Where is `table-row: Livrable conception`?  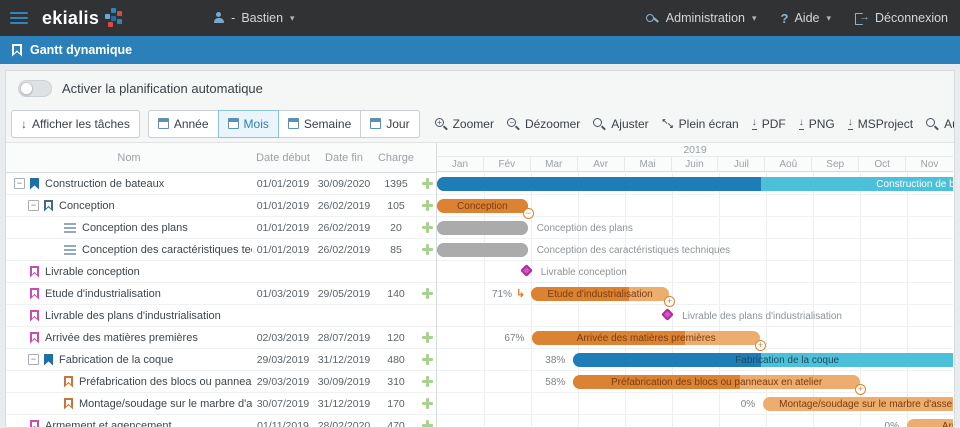 table-row: Livrable conception is located at coordinates (221, 272).